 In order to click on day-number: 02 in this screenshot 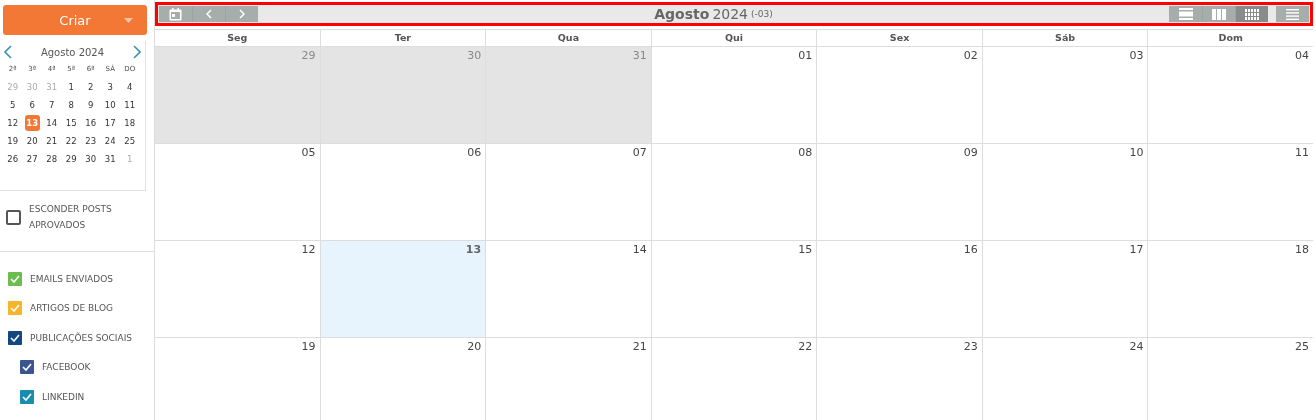, I will do `click(970, 55)`.